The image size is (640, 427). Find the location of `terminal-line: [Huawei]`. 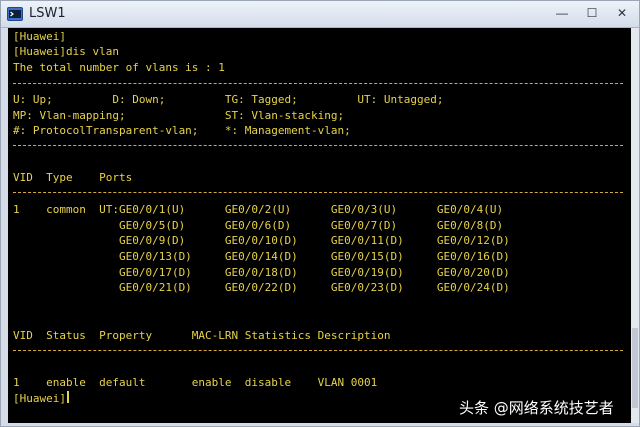

terminal-line: [Huawei] is located at coordinates (39, 36).